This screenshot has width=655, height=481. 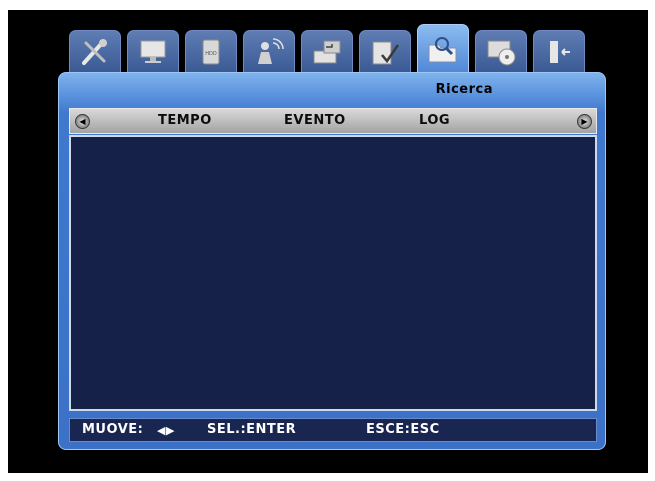 I want to click on tab-record, so click(x=327, y=51).